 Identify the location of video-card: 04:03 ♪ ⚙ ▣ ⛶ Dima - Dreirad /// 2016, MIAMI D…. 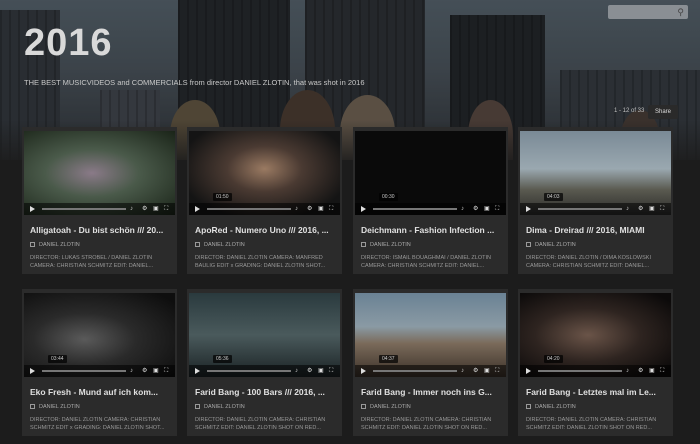
(595, 200).